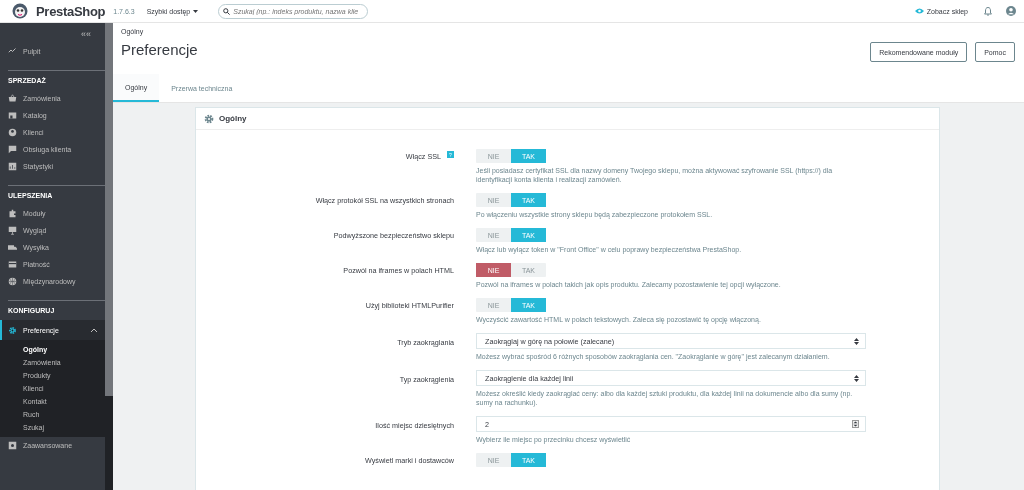  Describe the element at coordinates (12, 445) in the screenshot. I see `box-icon` at that location.